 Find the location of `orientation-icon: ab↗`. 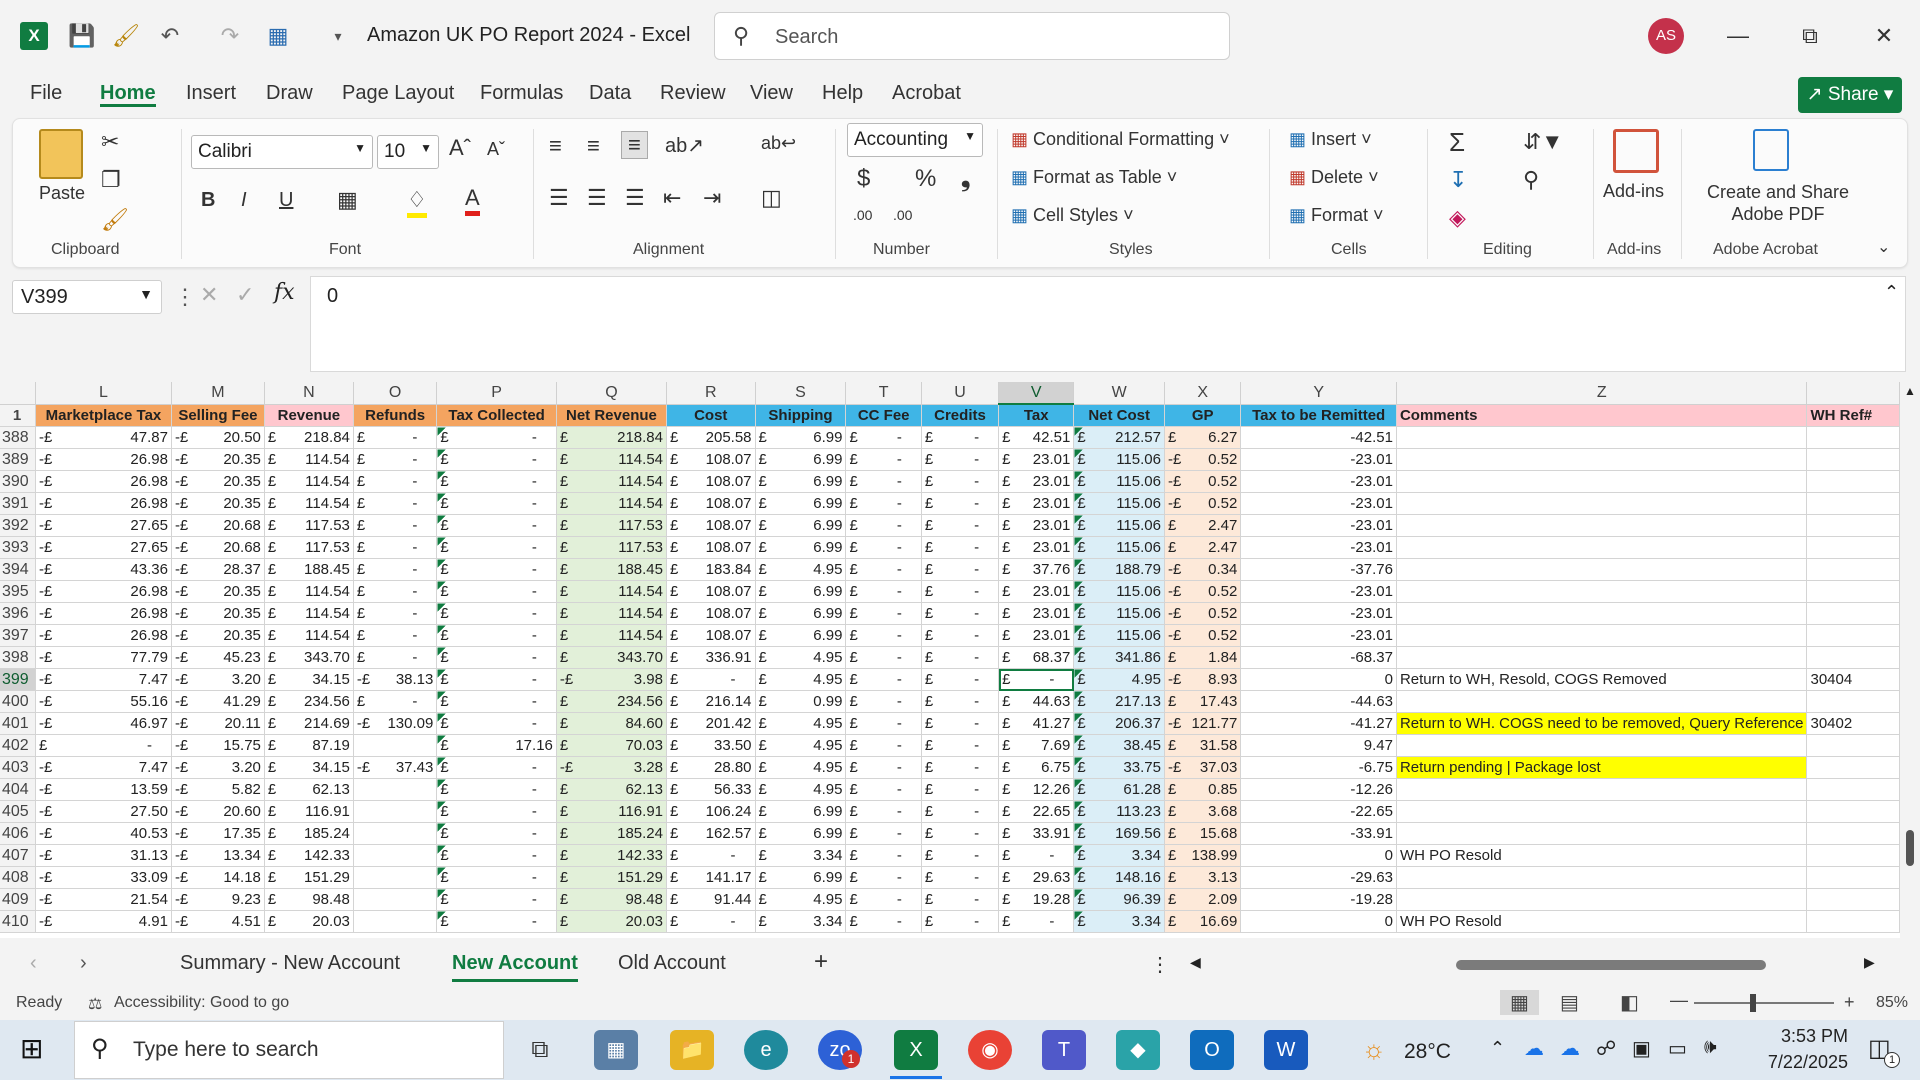

orientation-icon: ab↗ is located at coordinates (684, 145).